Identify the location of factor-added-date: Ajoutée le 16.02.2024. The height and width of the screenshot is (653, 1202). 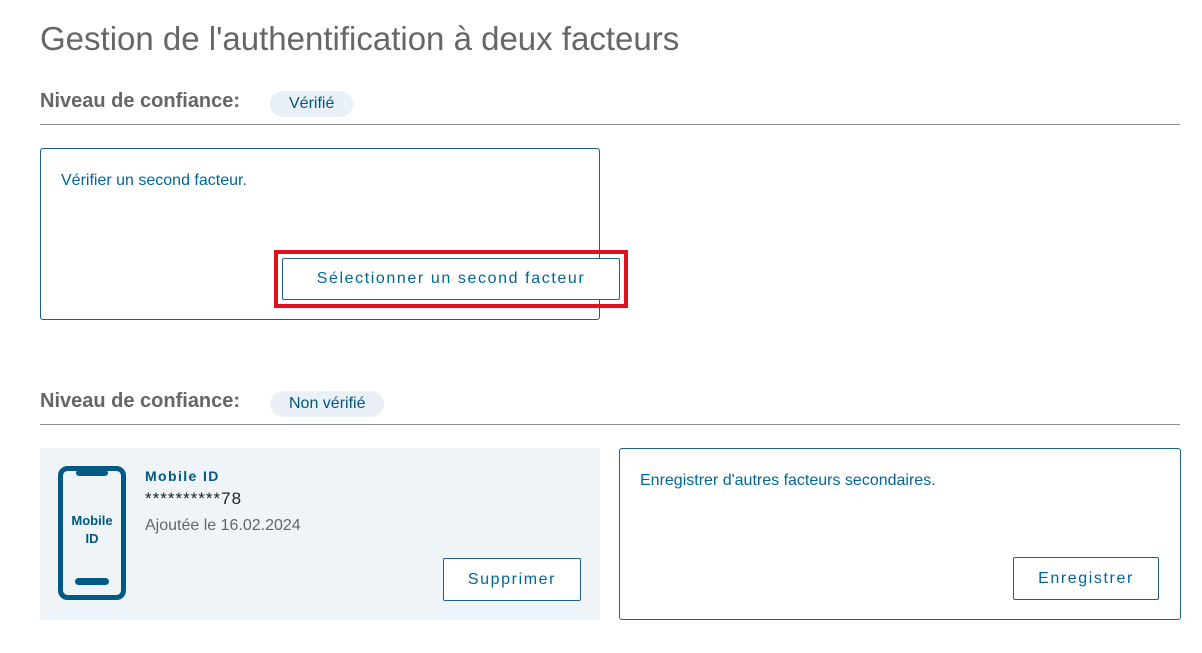
(223, 525).